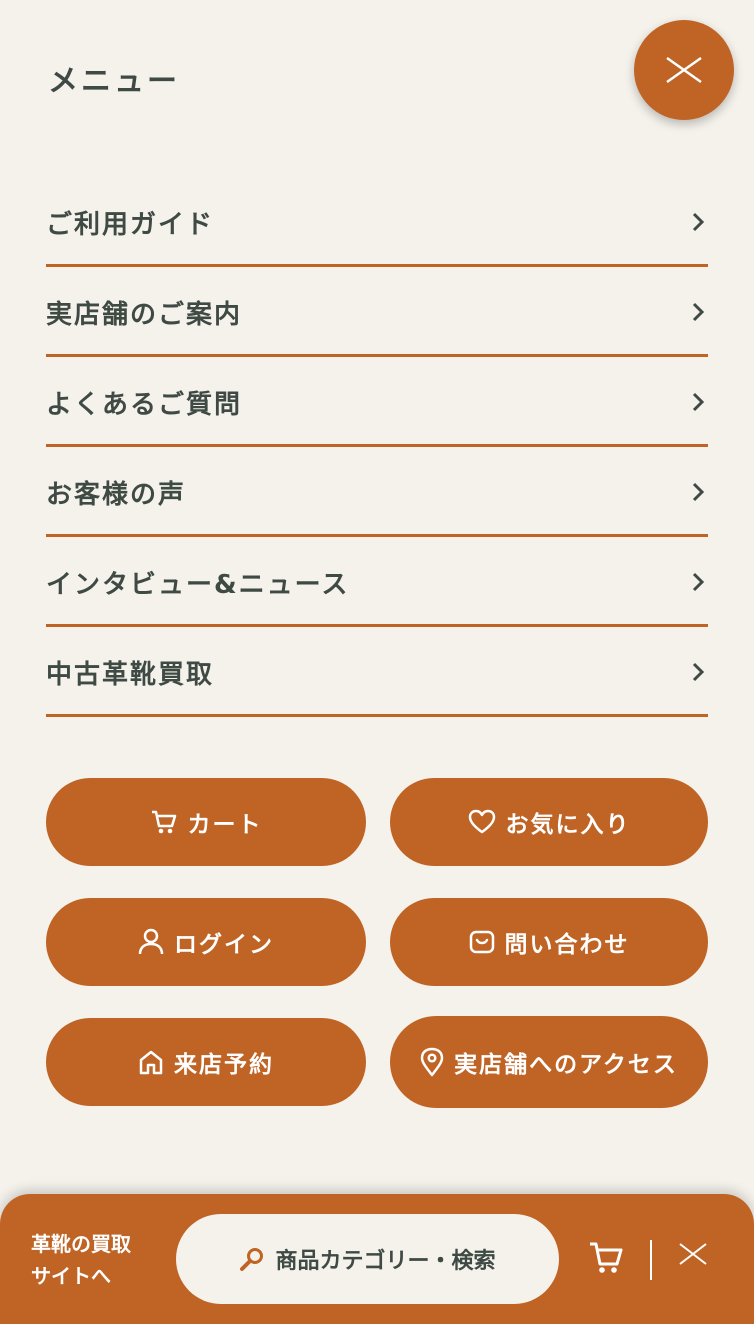  I want to click on map-pin-icon, so click(432, 1062).